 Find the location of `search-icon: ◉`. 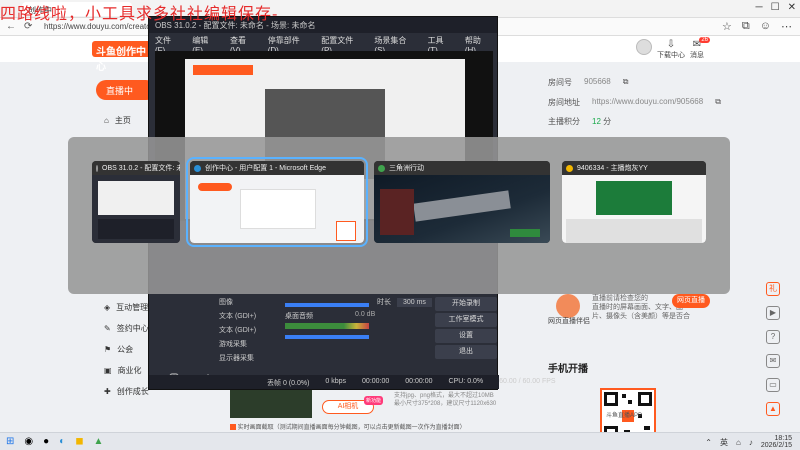

search-icon: ◉ is located at coordinates (28, 441).